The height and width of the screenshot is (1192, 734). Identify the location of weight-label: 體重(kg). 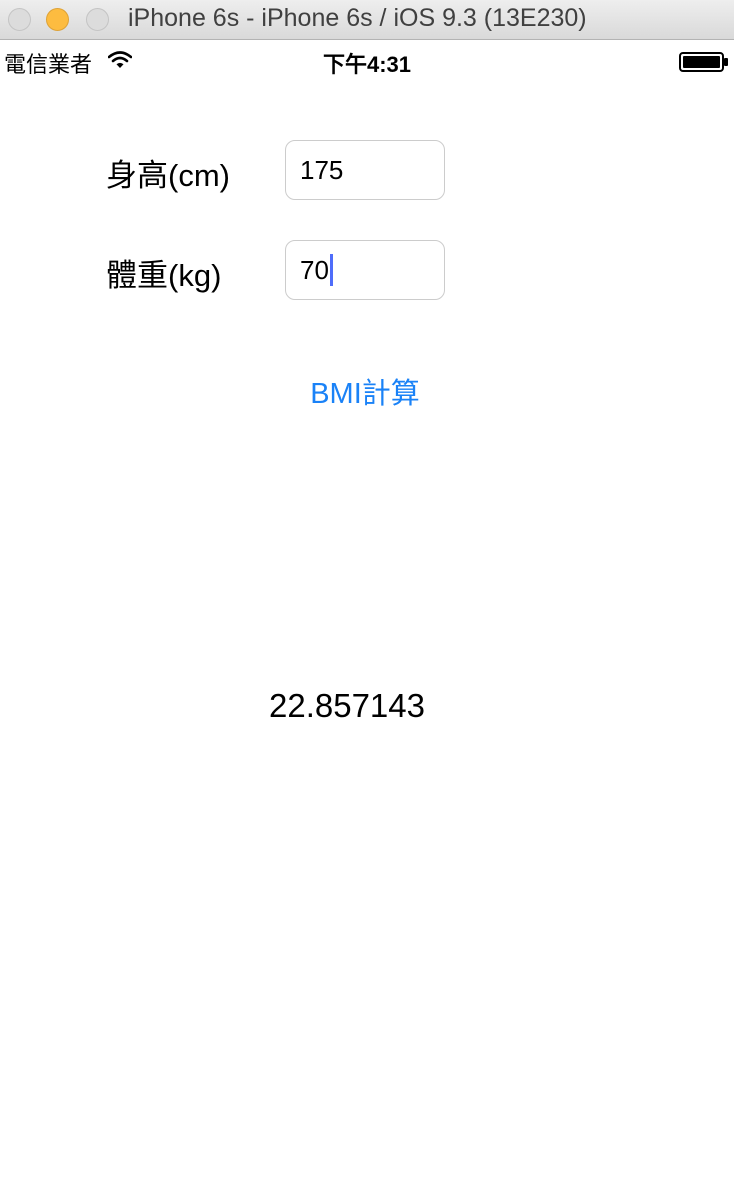
(164, 275).